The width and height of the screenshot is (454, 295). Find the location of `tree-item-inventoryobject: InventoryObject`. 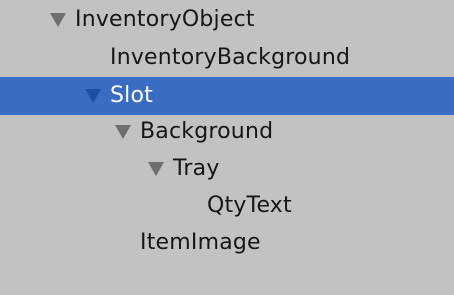

tree-item-inventoryobject: InventoryObject is located at coordinates (227, 20).